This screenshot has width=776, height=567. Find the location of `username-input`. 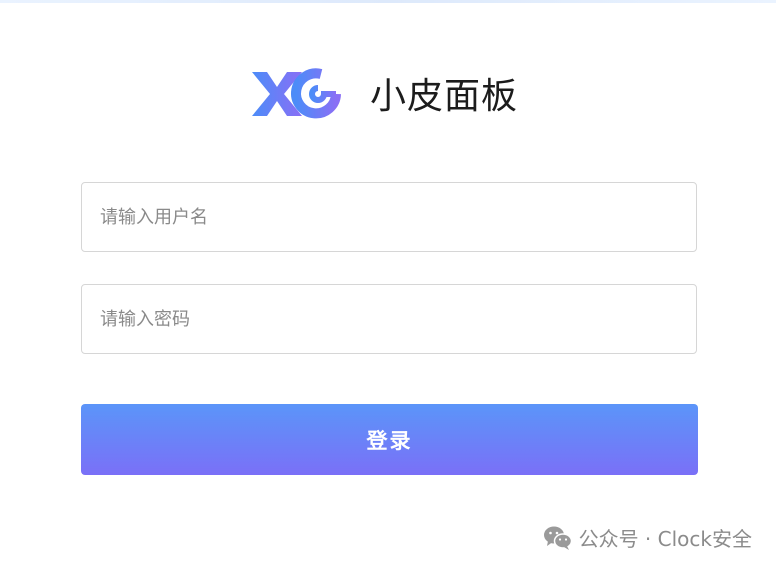

username-input is located at coordinates (389, 217).